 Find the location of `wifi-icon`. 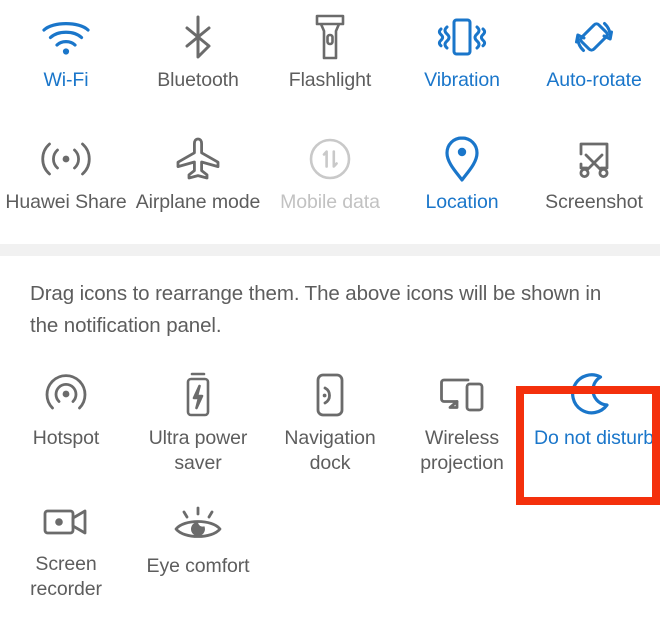

wifi-icon is located at coordinates (66, 37).